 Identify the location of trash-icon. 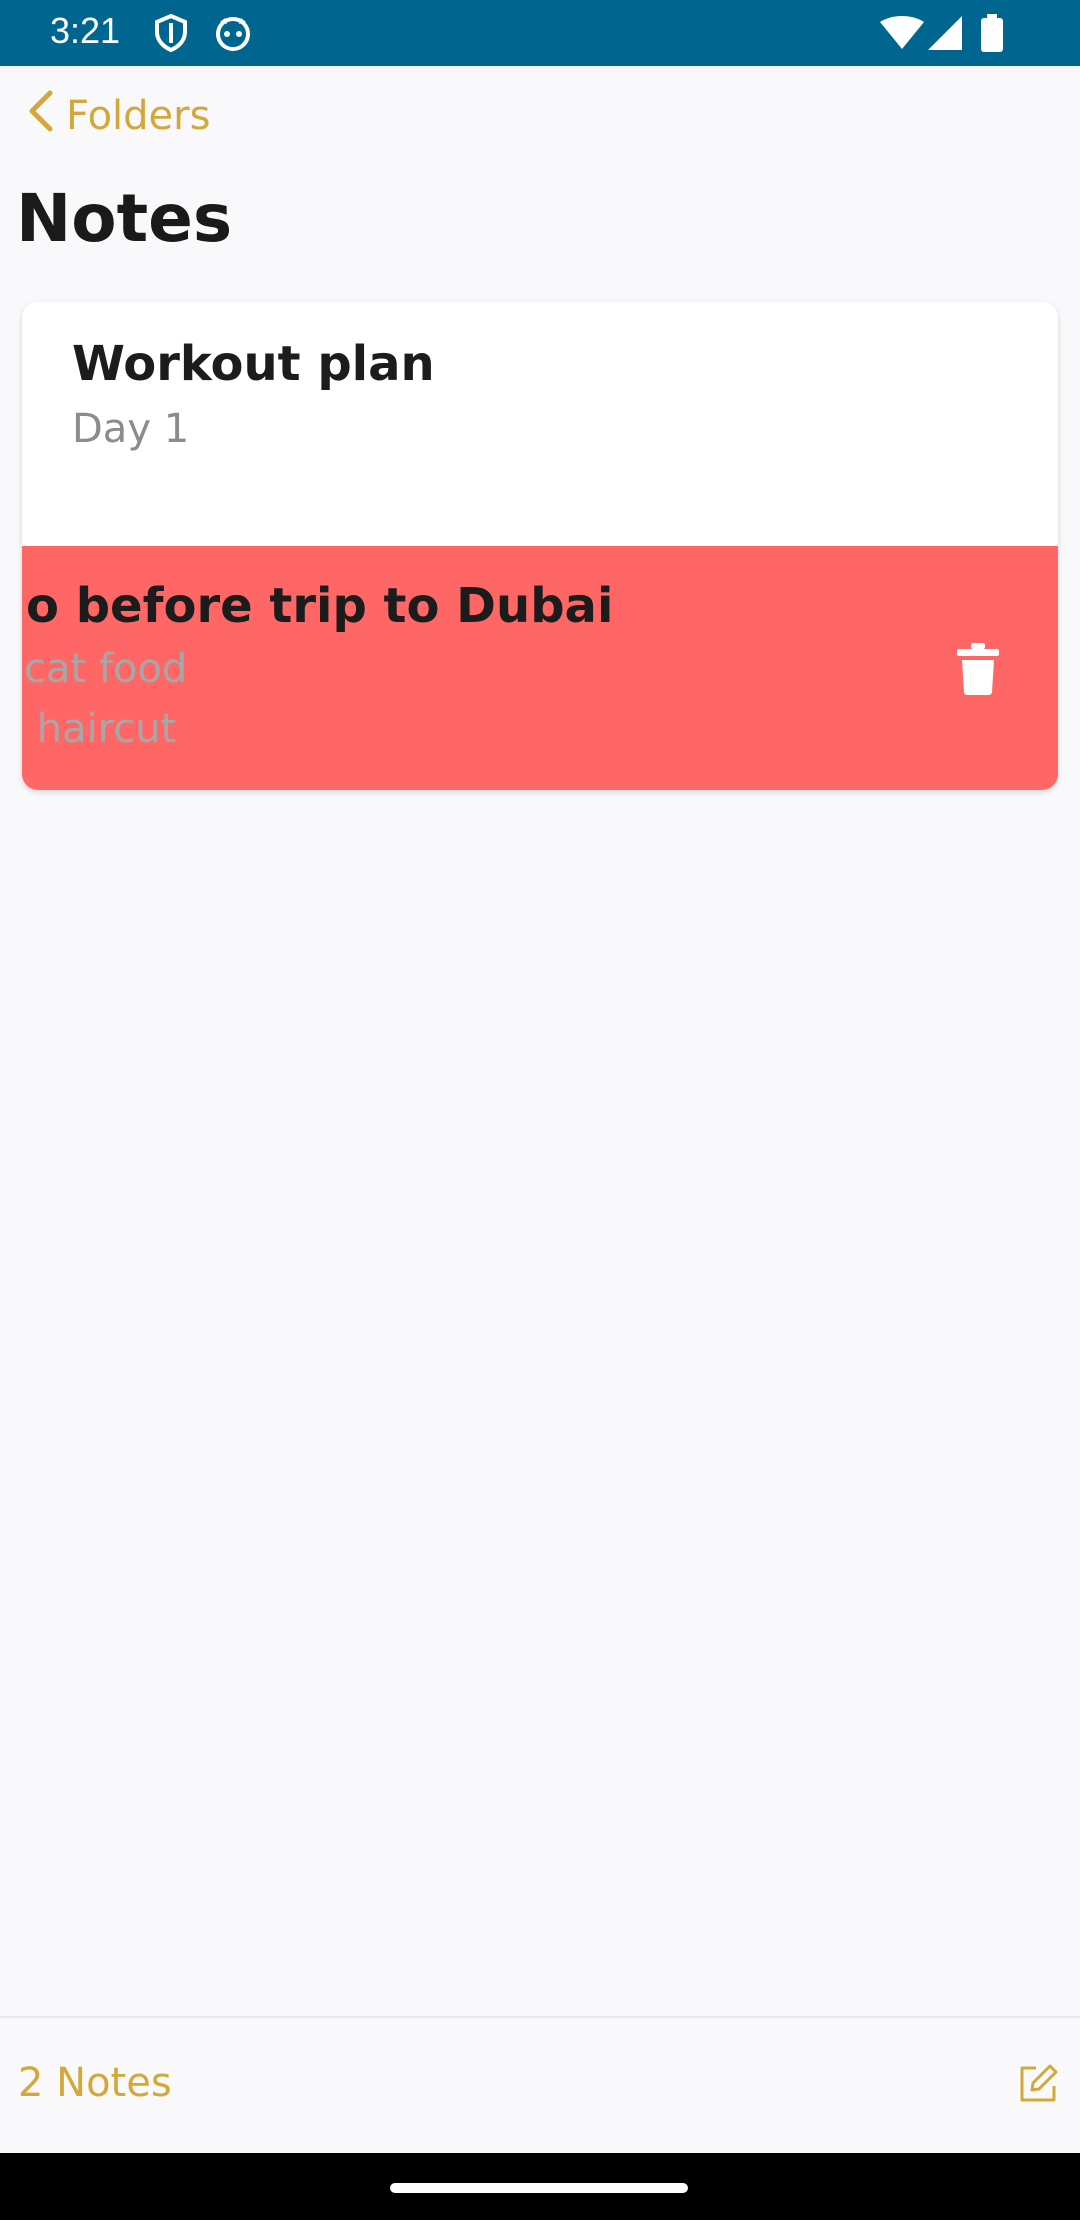
(978, 671).